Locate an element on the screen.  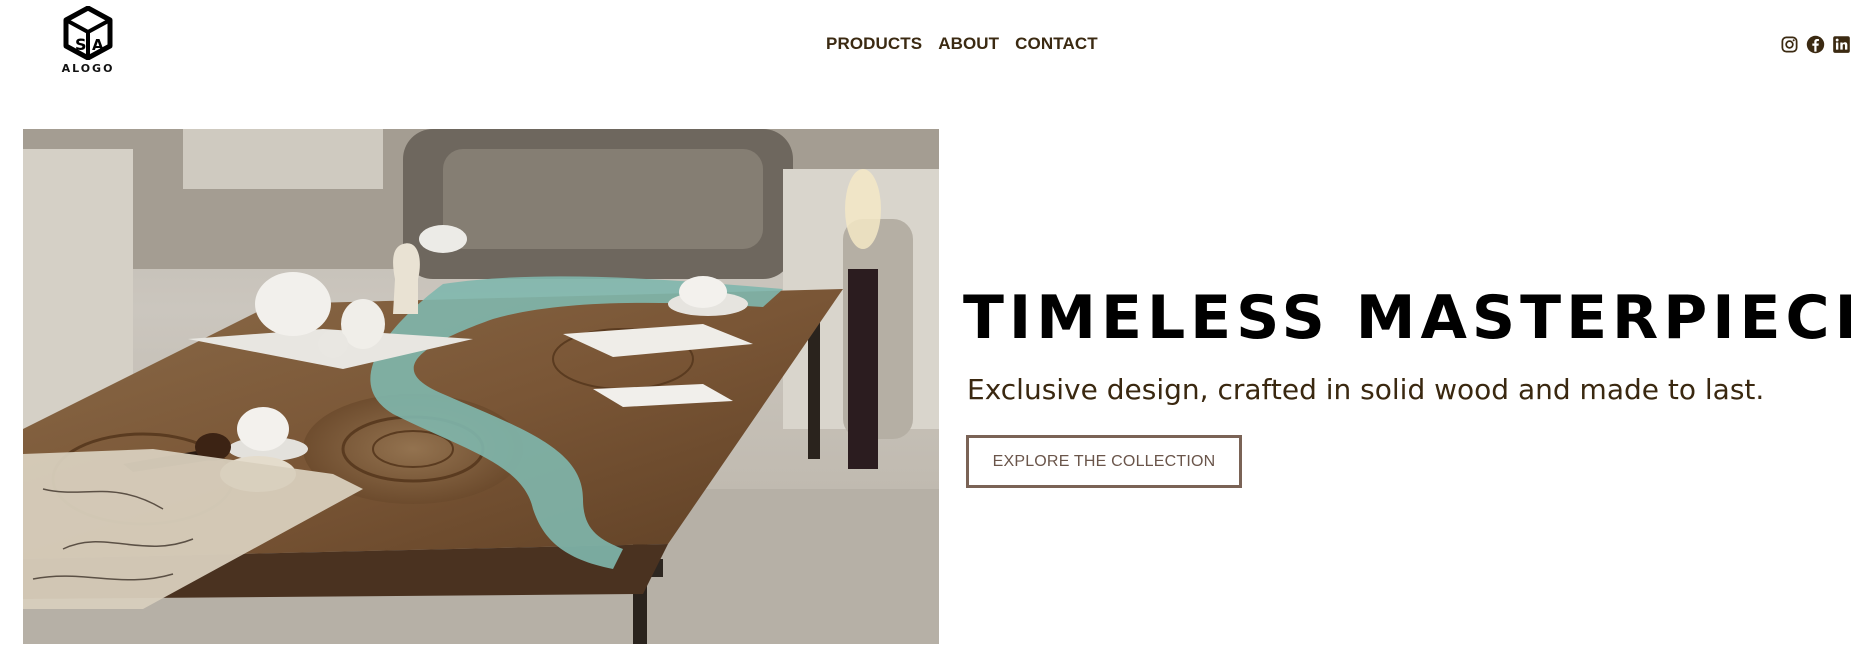
nav-contact: CONTACT is located at coordinates (1056, 43).